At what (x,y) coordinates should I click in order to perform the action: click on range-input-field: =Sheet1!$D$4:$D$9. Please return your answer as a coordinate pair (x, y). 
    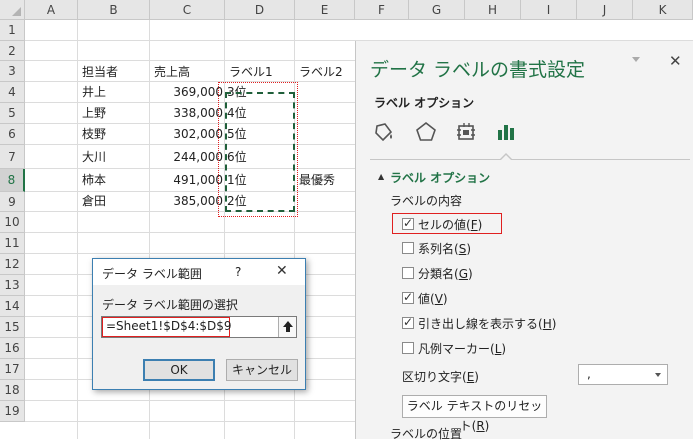
    Looking at the image, I should click on (199, 327).